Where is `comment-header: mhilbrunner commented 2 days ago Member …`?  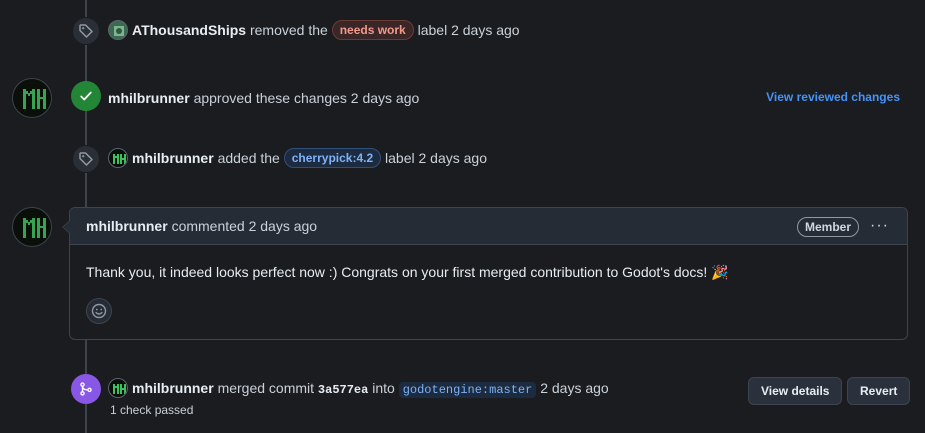 comment-header: mhilbrunner commented 2 days ago Member … is located at coordinates (488, 226).